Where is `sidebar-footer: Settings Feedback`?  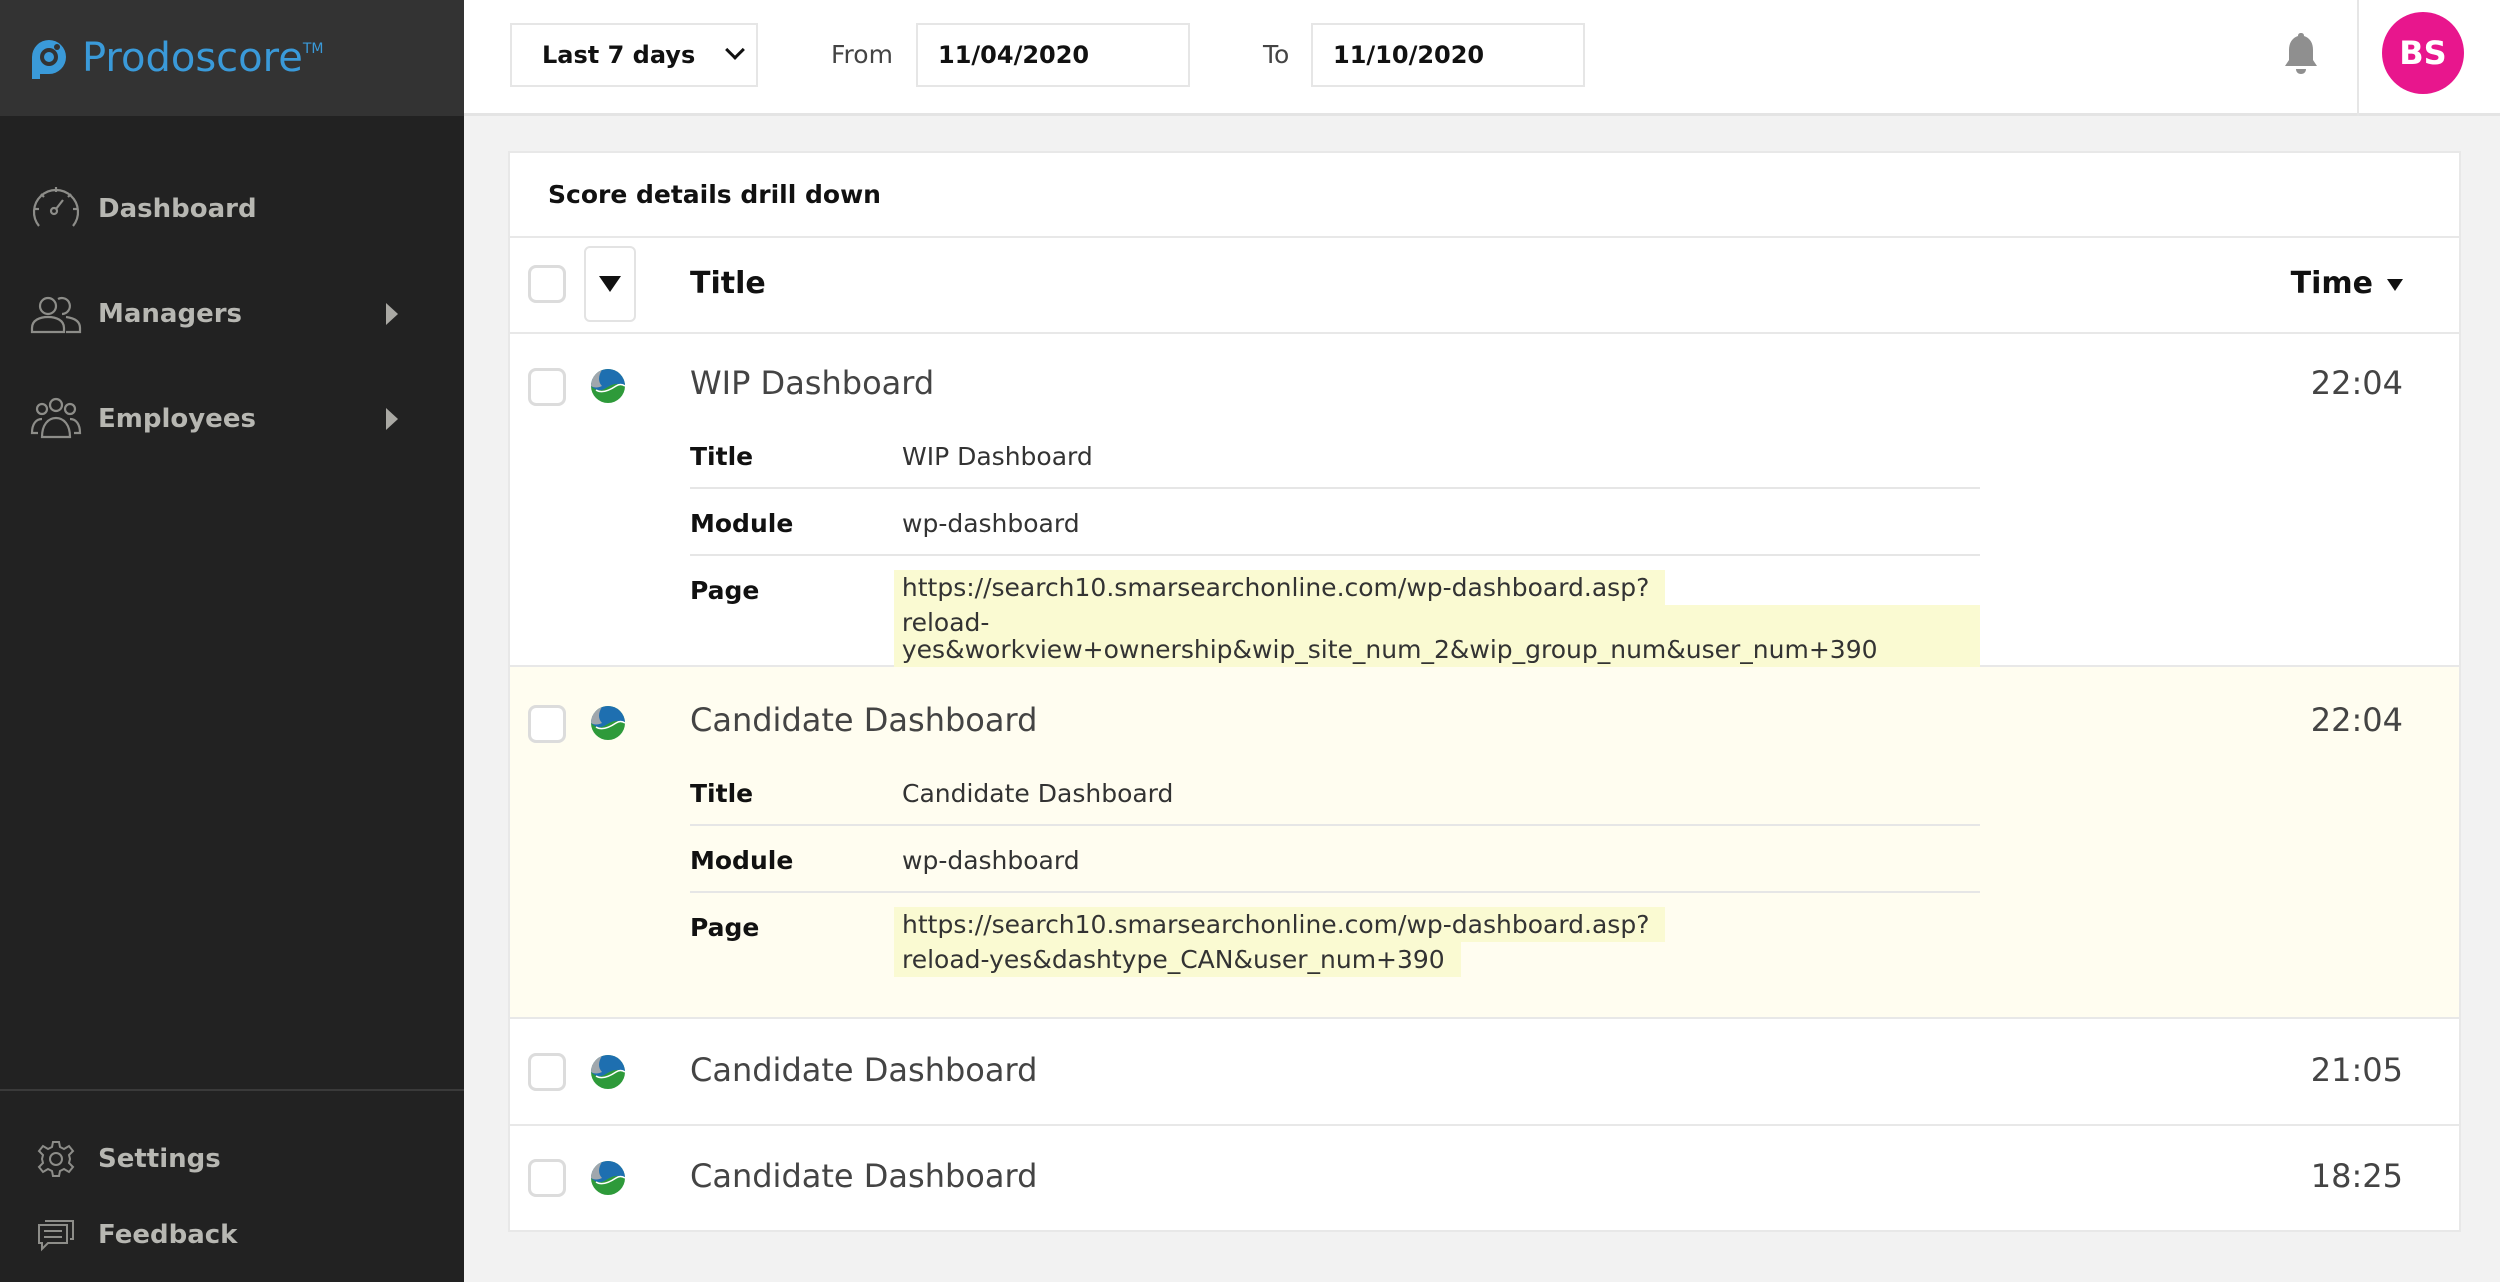
sidebar-footer: Settings Feedback is located at coordinates (232, 1181).